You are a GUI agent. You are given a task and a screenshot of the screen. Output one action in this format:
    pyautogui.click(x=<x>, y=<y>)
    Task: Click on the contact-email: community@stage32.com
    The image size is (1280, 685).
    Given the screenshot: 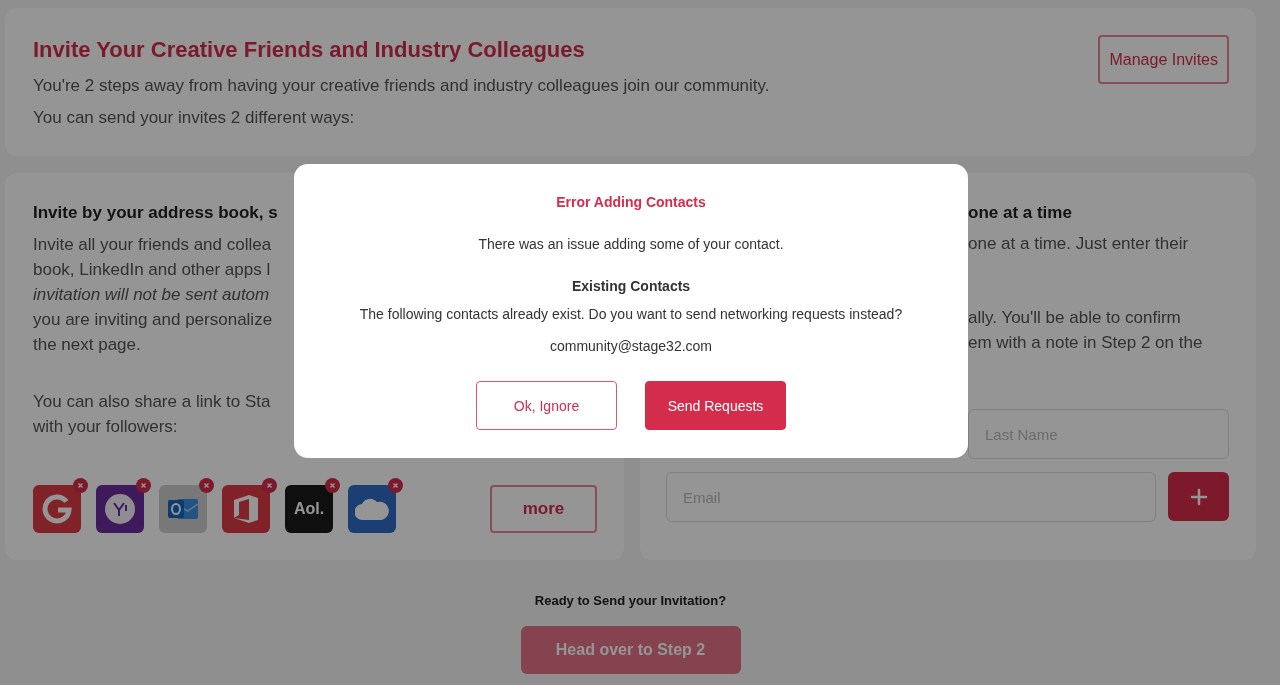 What is the action you would take?
    pyautogui.click(x=631, y=346)
    